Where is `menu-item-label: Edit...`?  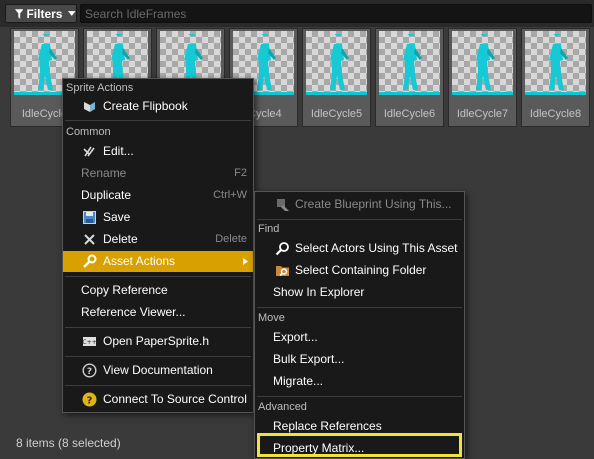
menu-item-label: Edit... is located at coordinates (118, 151).